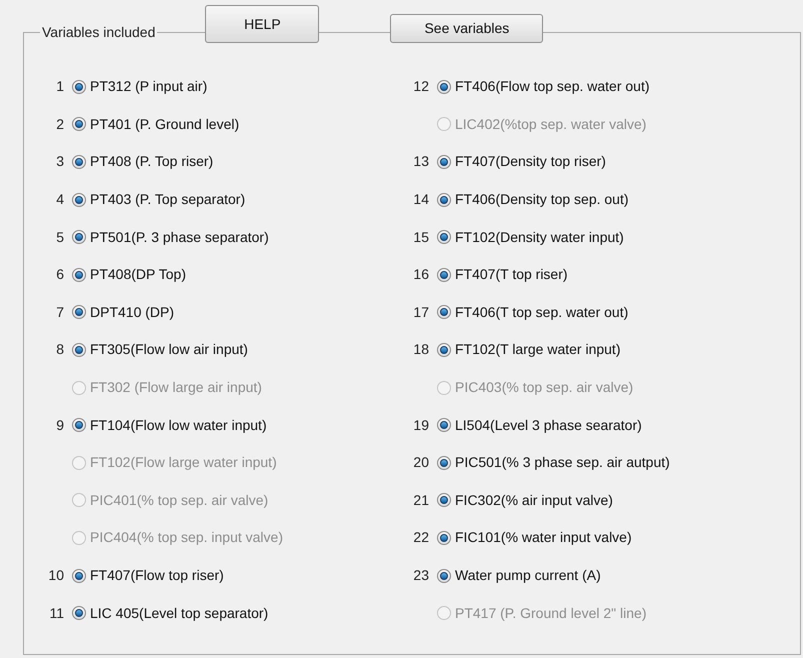  Describe the element at coordinates (99, 32) in the screenshot. I see `panel-title: Variables included` at that location.